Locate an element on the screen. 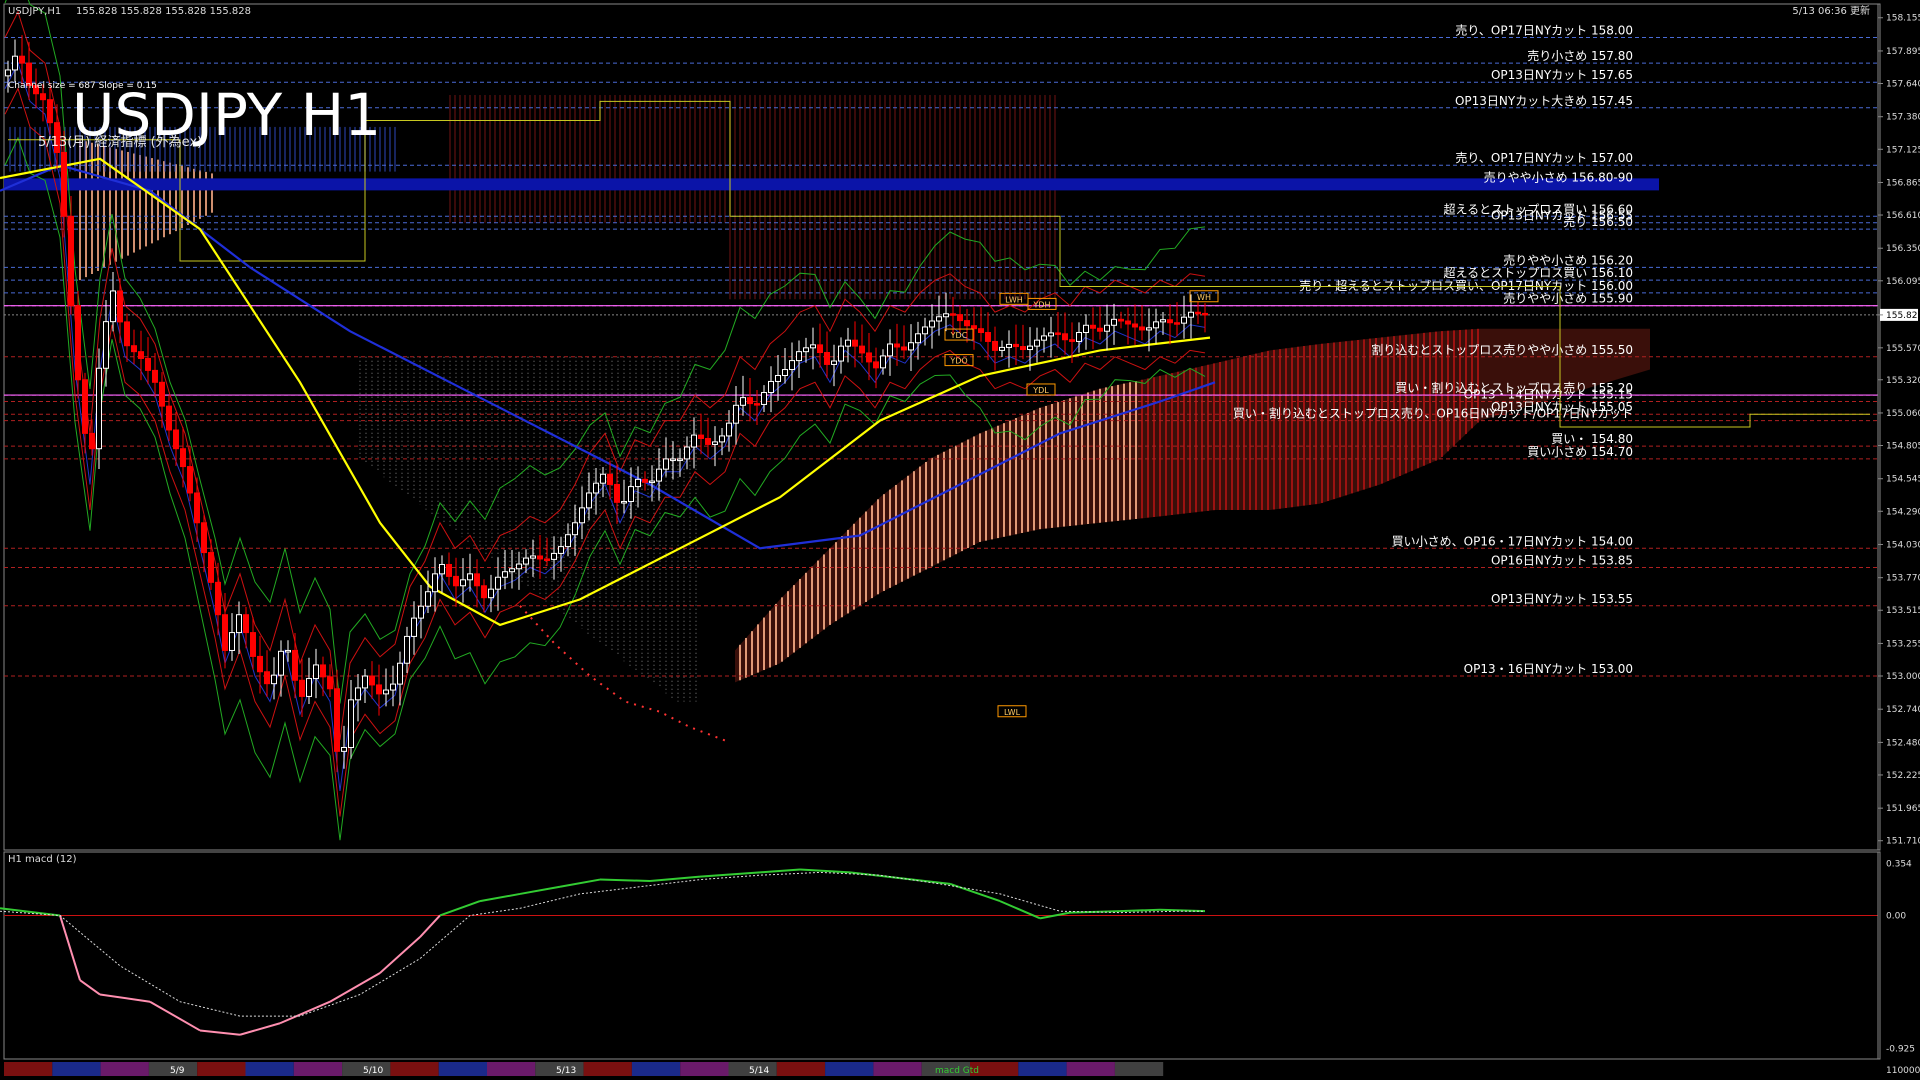 This screenshot has width=1920, height=1080. date-bar-value: 110000 is located at coordinates (1903, 1071).